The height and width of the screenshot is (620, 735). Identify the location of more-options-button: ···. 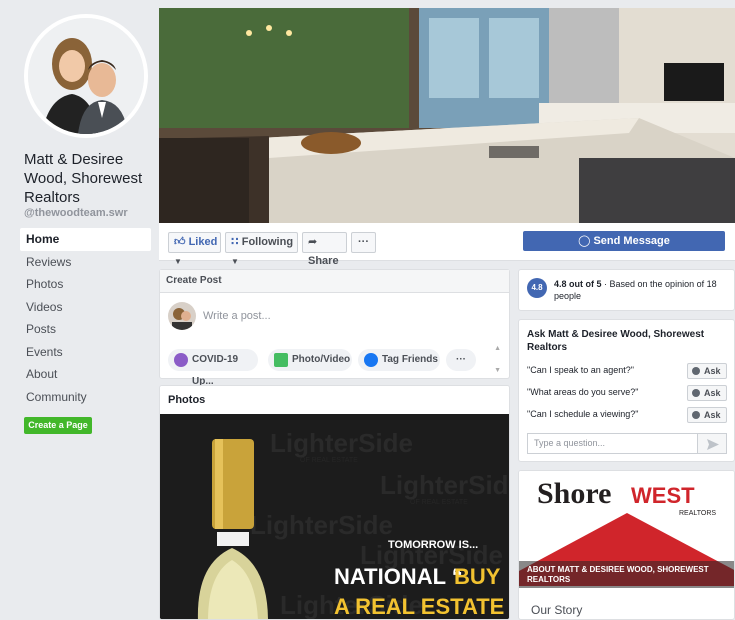
(363, 242).